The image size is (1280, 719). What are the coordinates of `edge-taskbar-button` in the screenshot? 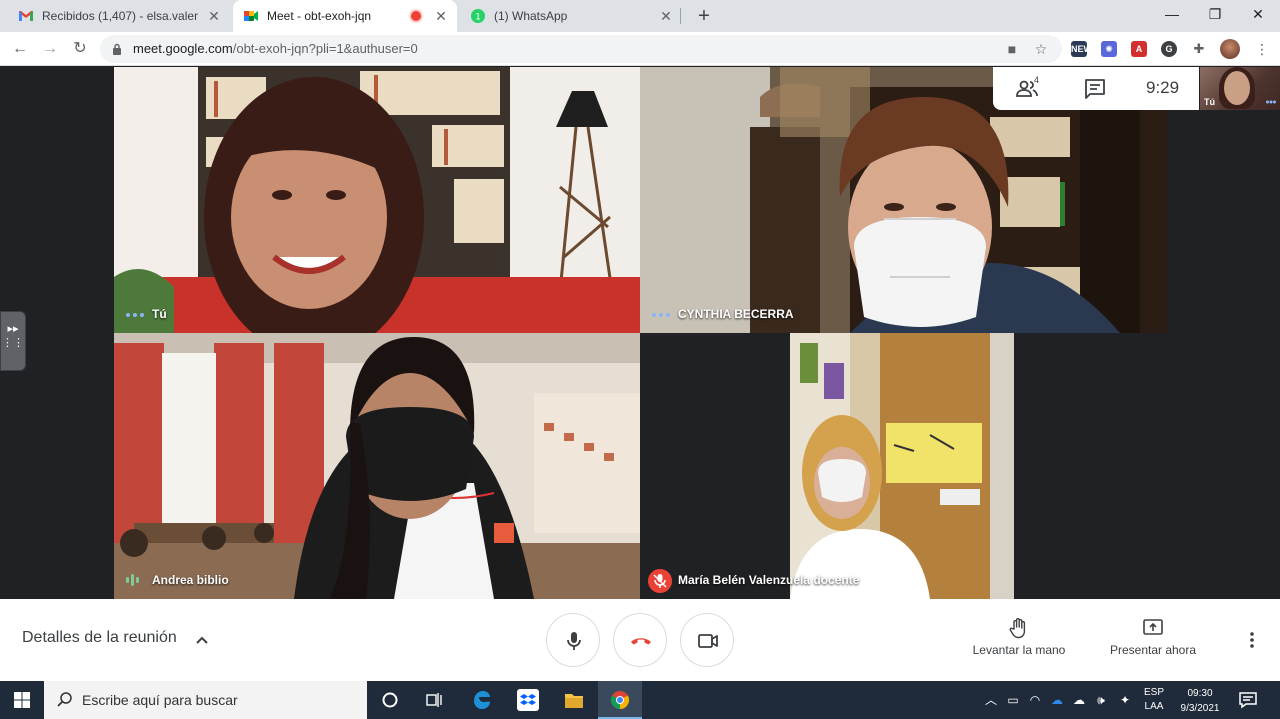 It's located at (482, 700).